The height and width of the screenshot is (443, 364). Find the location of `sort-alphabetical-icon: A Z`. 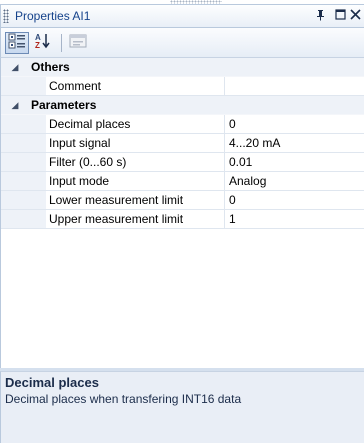

sort-alphabetical-icon: A Z is located at coordinates (43, 42).